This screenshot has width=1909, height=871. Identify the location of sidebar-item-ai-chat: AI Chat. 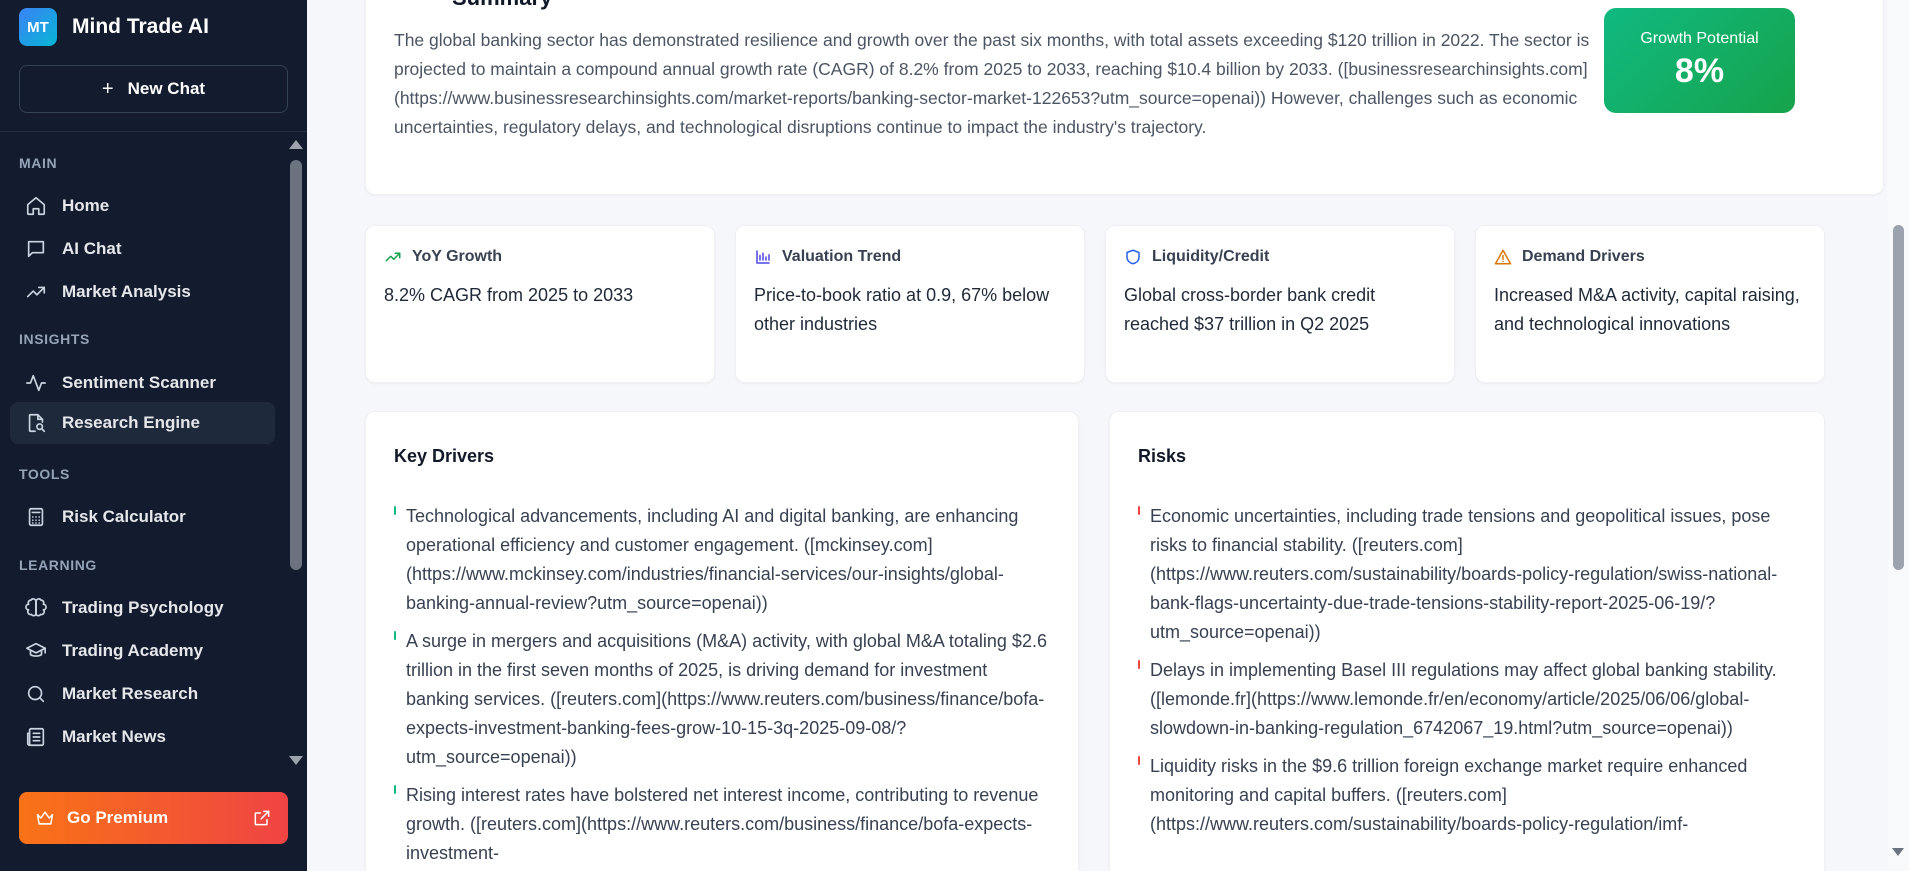
(142, 249).